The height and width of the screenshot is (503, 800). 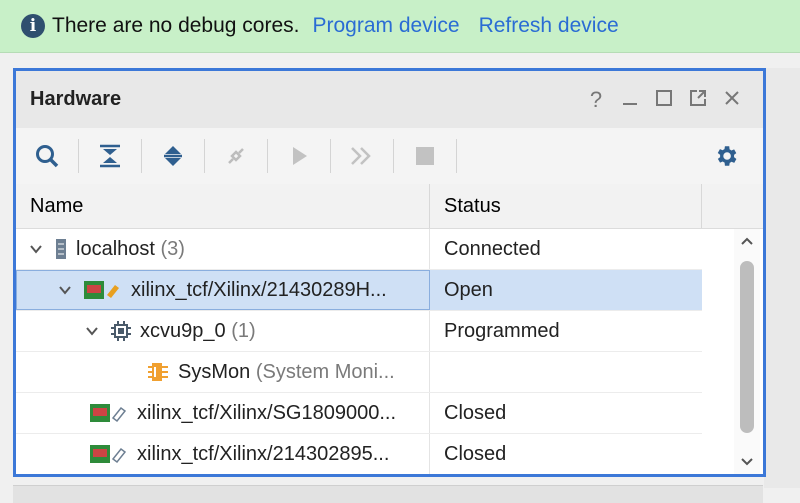 I want to click on program-device-link: Program device, so click(x=386, y=26).